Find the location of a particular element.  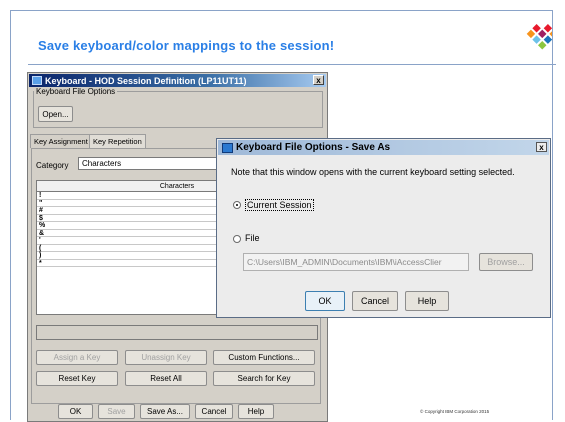

save-as-dialog-titlebar: Keyboard File Options - Save As x is located at coordinates (383, 147).